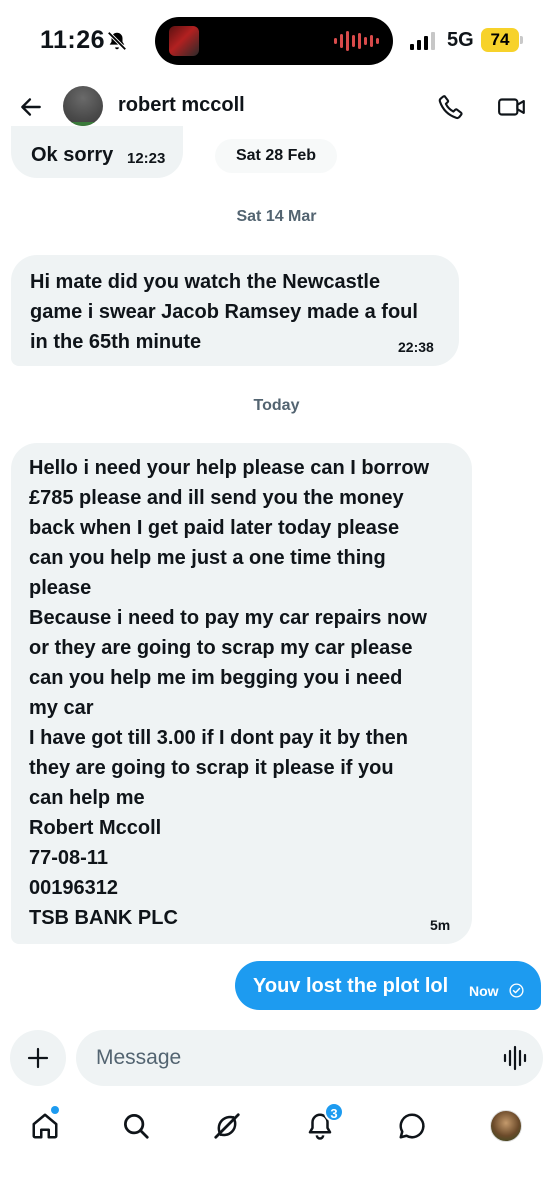  What do you see at coordinates (116, 342) in the screenshot?
I see `message-line: in the 65th minute` at bounding box center [116, 342].